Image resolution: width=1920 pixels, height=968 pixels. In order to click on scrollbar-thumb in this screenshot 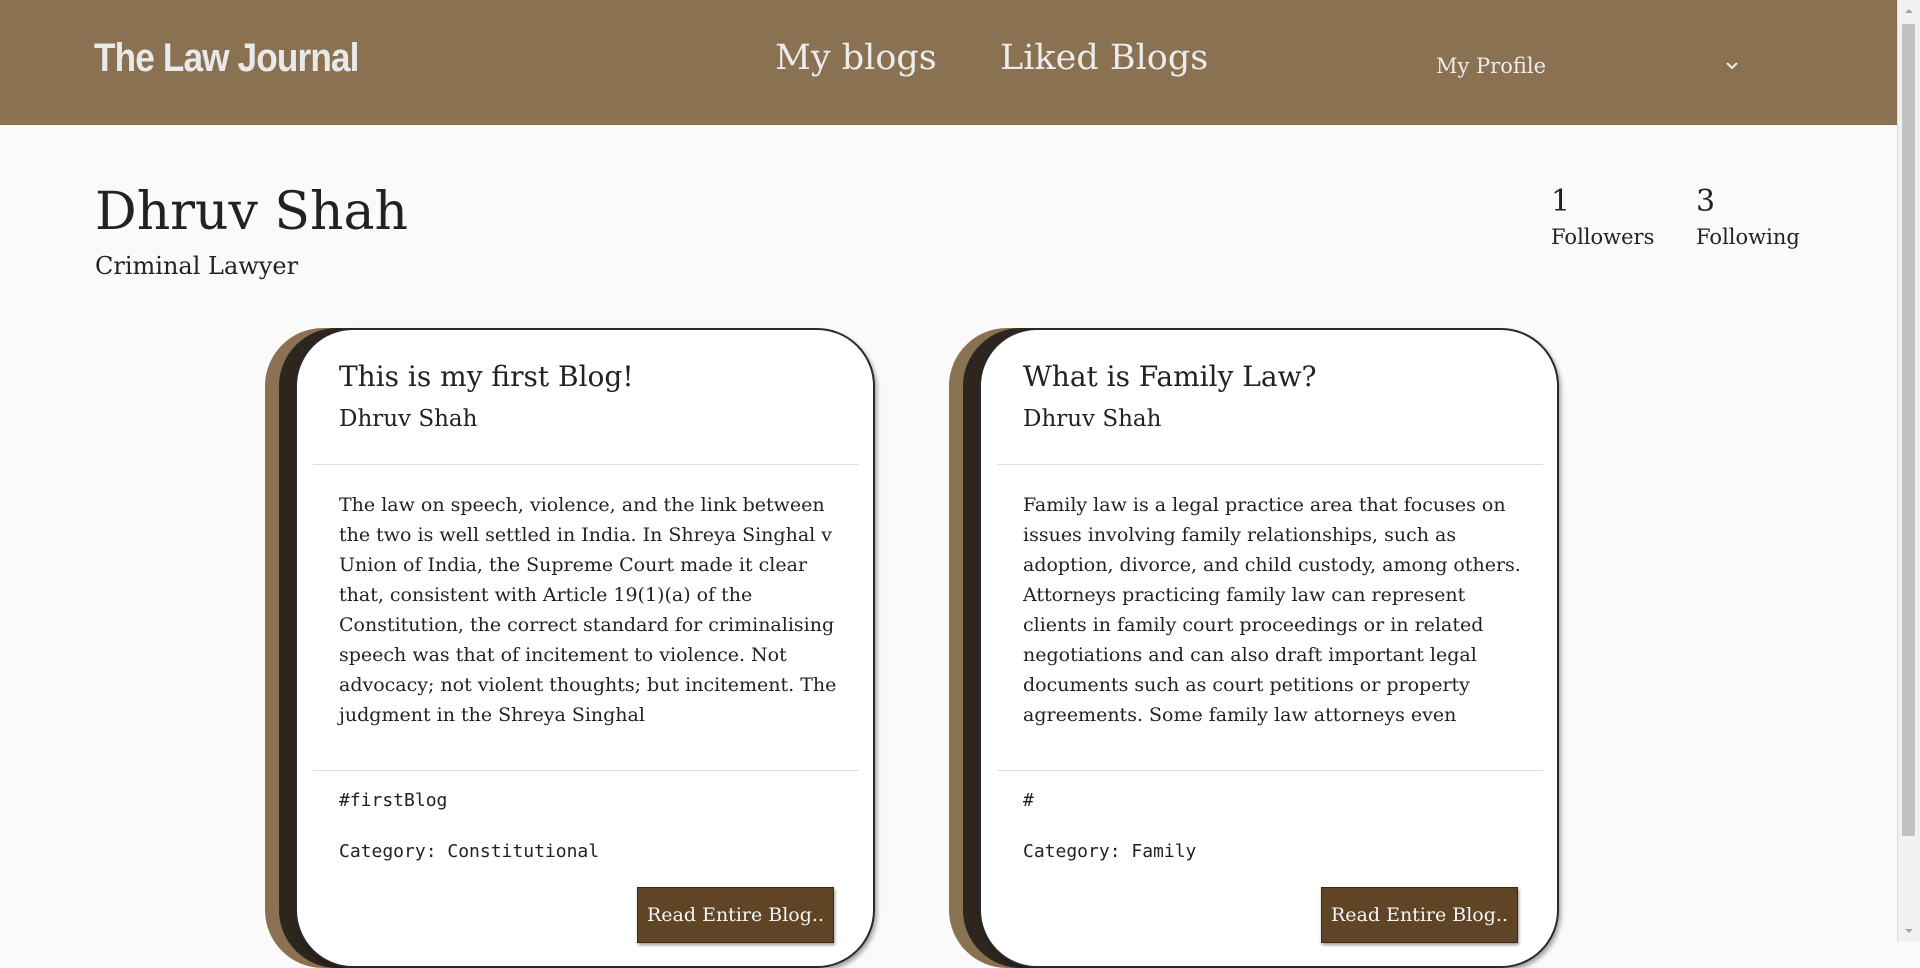, I will do `click(1908, 430)`.